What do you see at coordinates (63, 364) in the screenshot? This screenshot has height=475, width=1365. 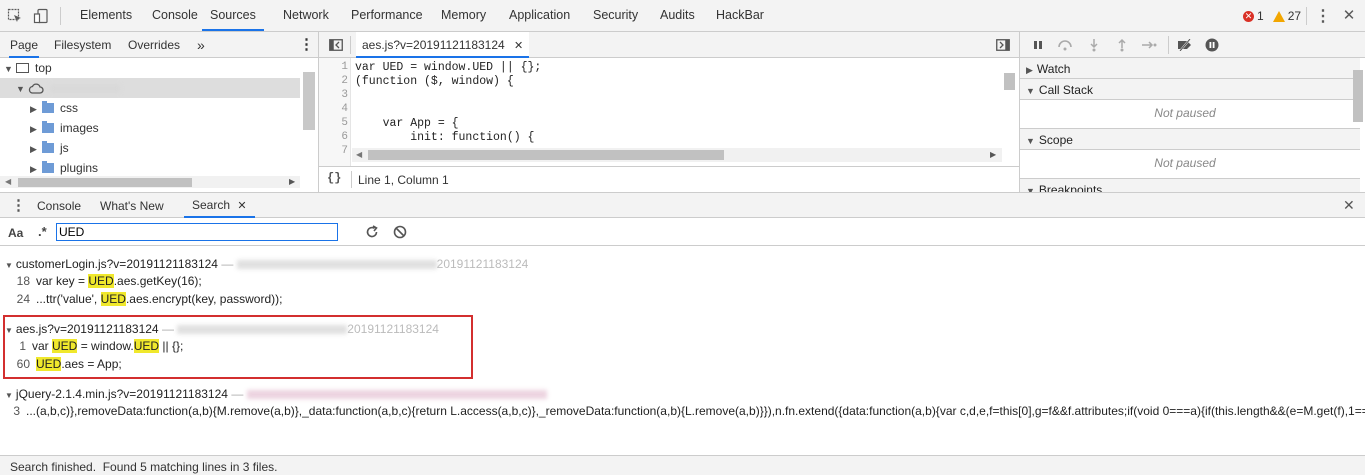 I see `result-match-line: 60 UED.aes = App;` at bounding box center [63, 364].